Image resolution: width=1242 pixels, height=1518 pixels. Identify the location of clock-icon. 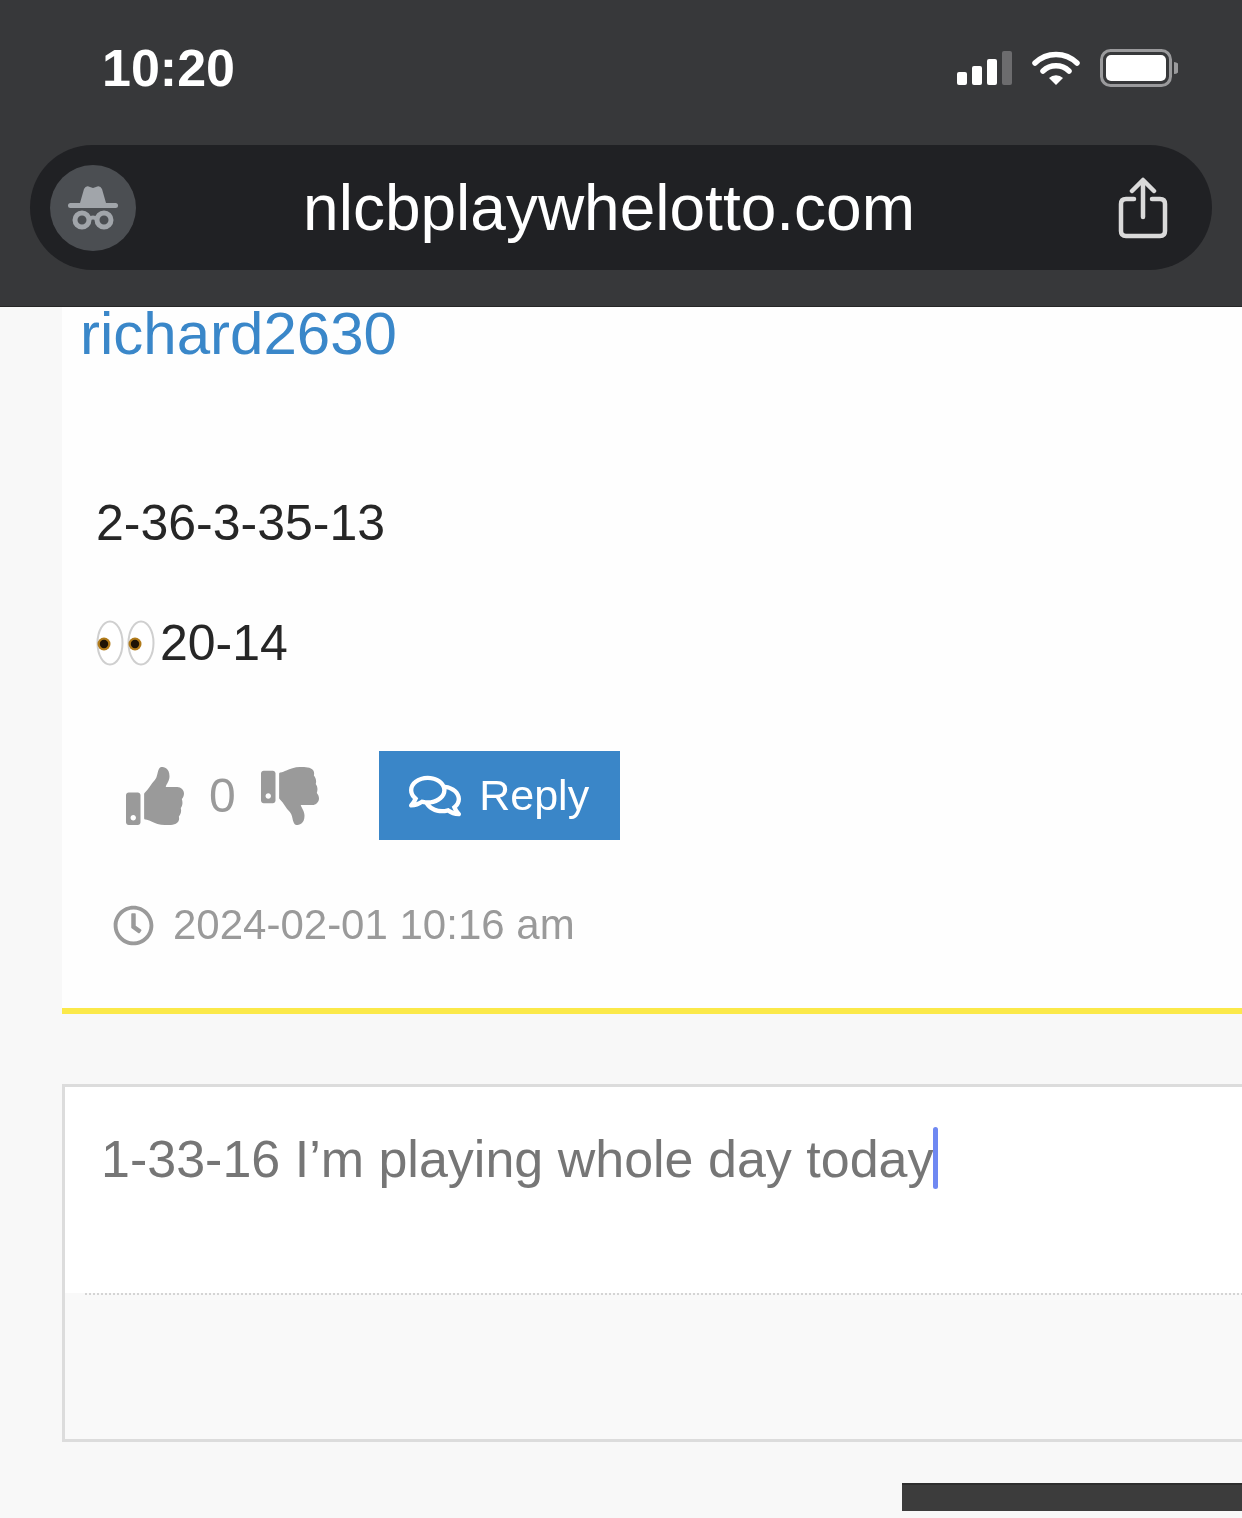
(133, 925).